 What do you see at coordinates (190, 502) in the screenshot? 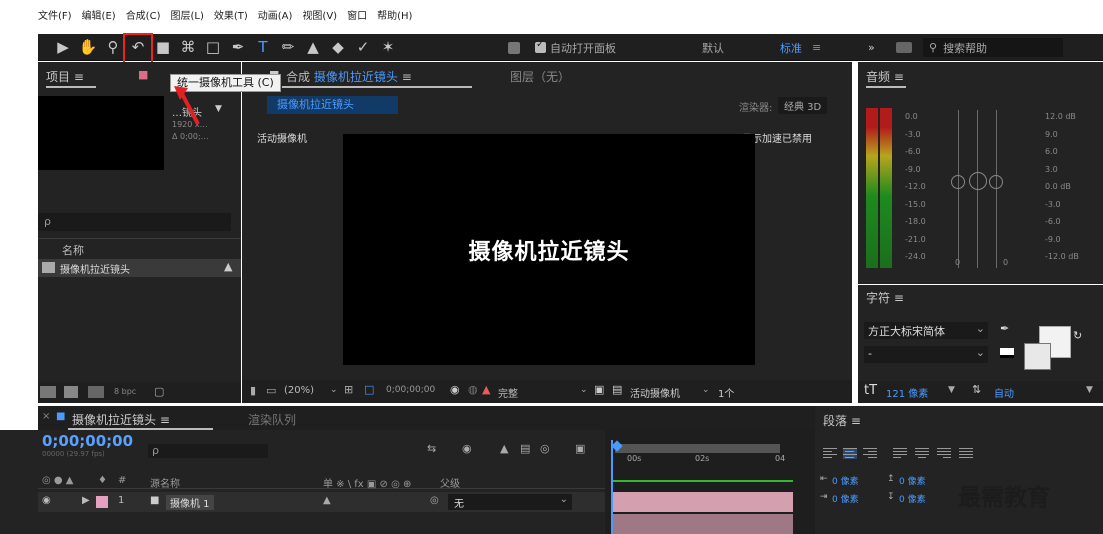
I see `layer-name: 摄像机 1` at bounding box center [190, 502].